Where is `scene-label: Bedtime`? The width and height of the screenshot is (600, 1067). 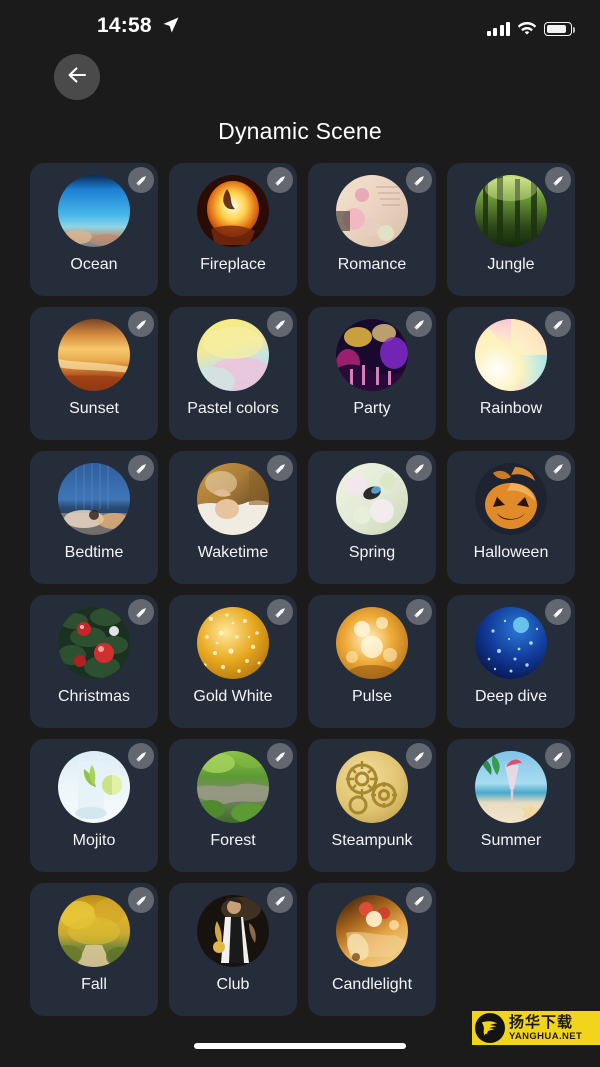 scene-label: Bedtime is located at coordinates (94, 552).